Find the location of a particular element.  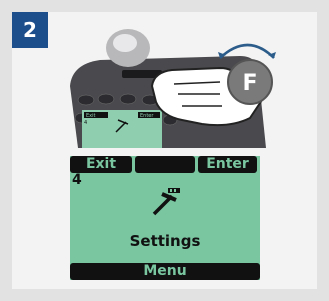

hammer-wrench-icon is located at coordinates (166, 202).